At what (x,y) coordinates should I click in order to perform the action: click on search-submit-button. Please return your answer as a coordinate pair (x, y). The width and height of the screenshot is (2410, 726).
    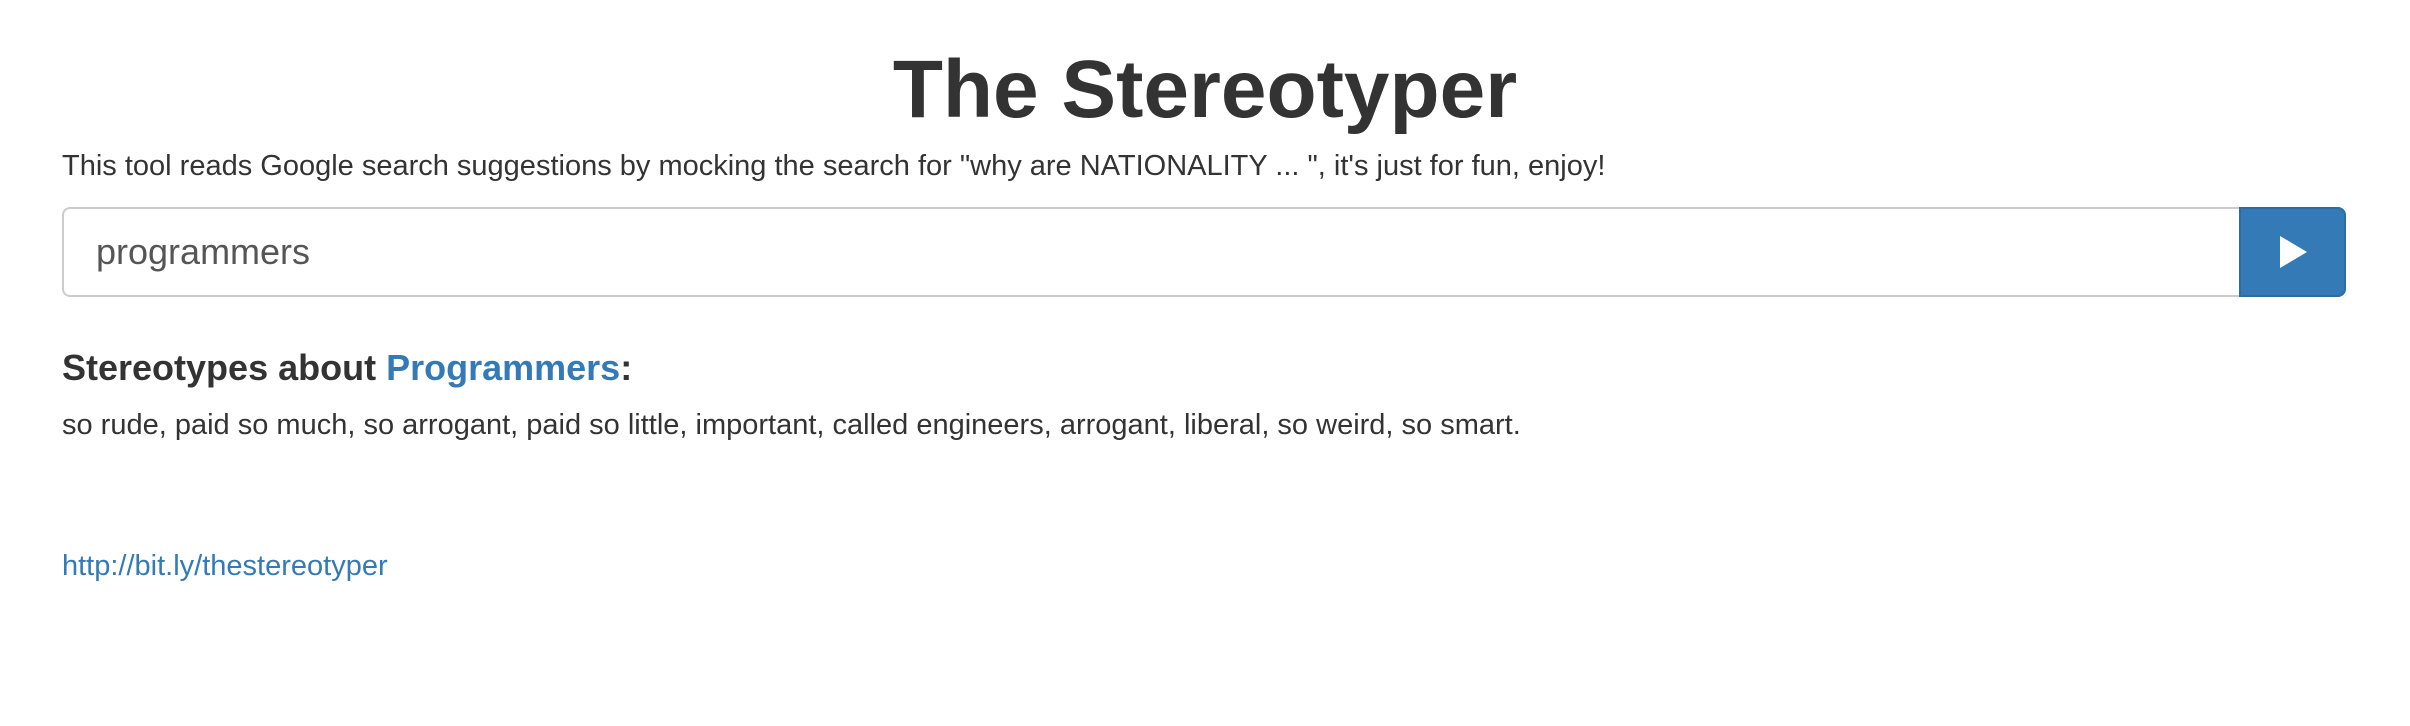
    Looking at the image, I should click on (2292, 252).